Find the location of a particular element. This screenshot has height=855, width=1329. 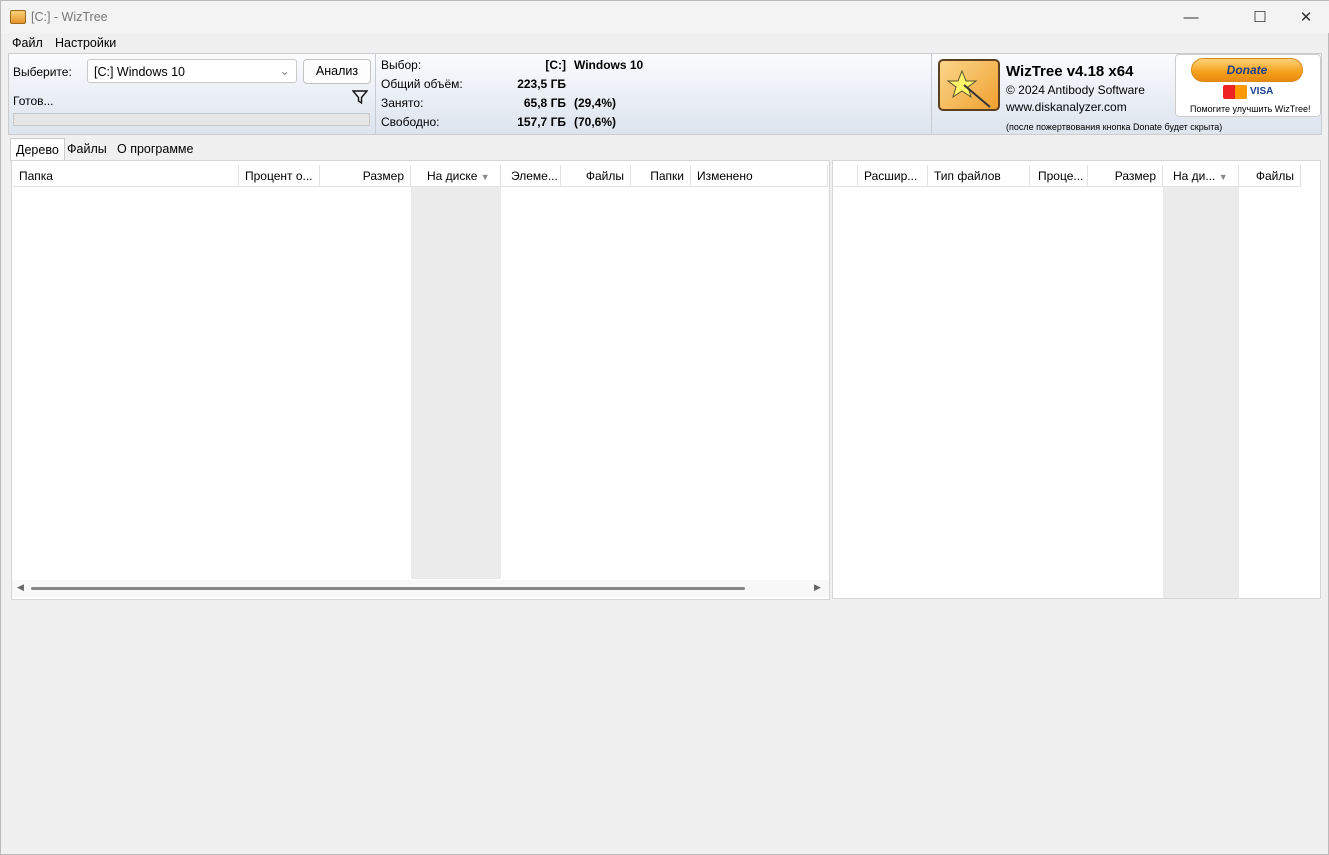

col-ext-size: Размер is located at coordinates (1125, 176).